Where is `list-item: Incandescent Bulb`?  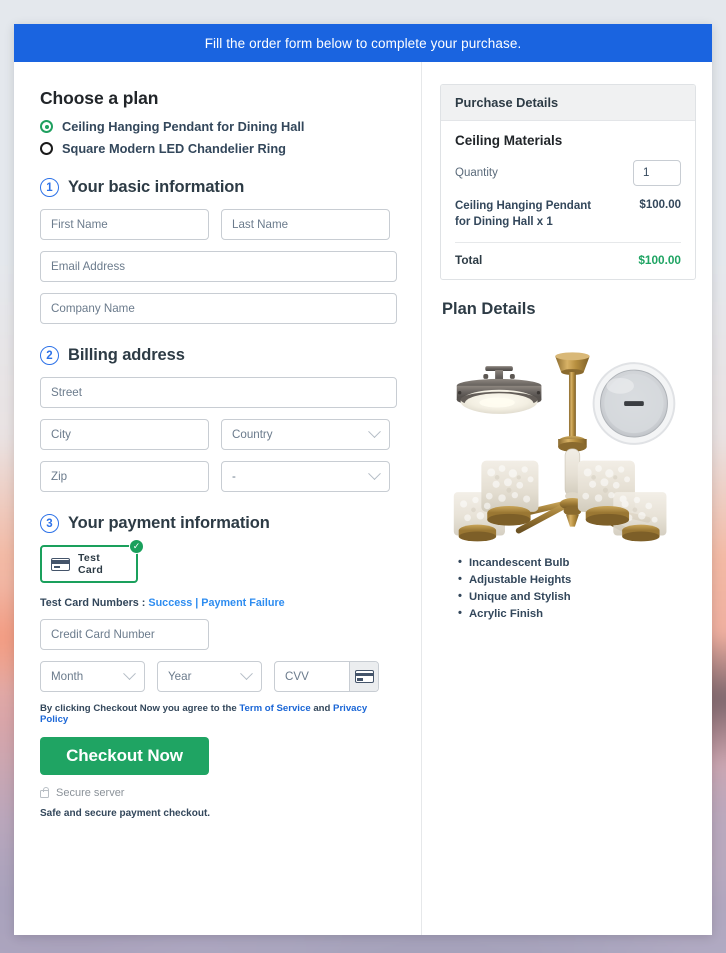
list-item: Incandescent Bulb is located at coordinates (577, 562).